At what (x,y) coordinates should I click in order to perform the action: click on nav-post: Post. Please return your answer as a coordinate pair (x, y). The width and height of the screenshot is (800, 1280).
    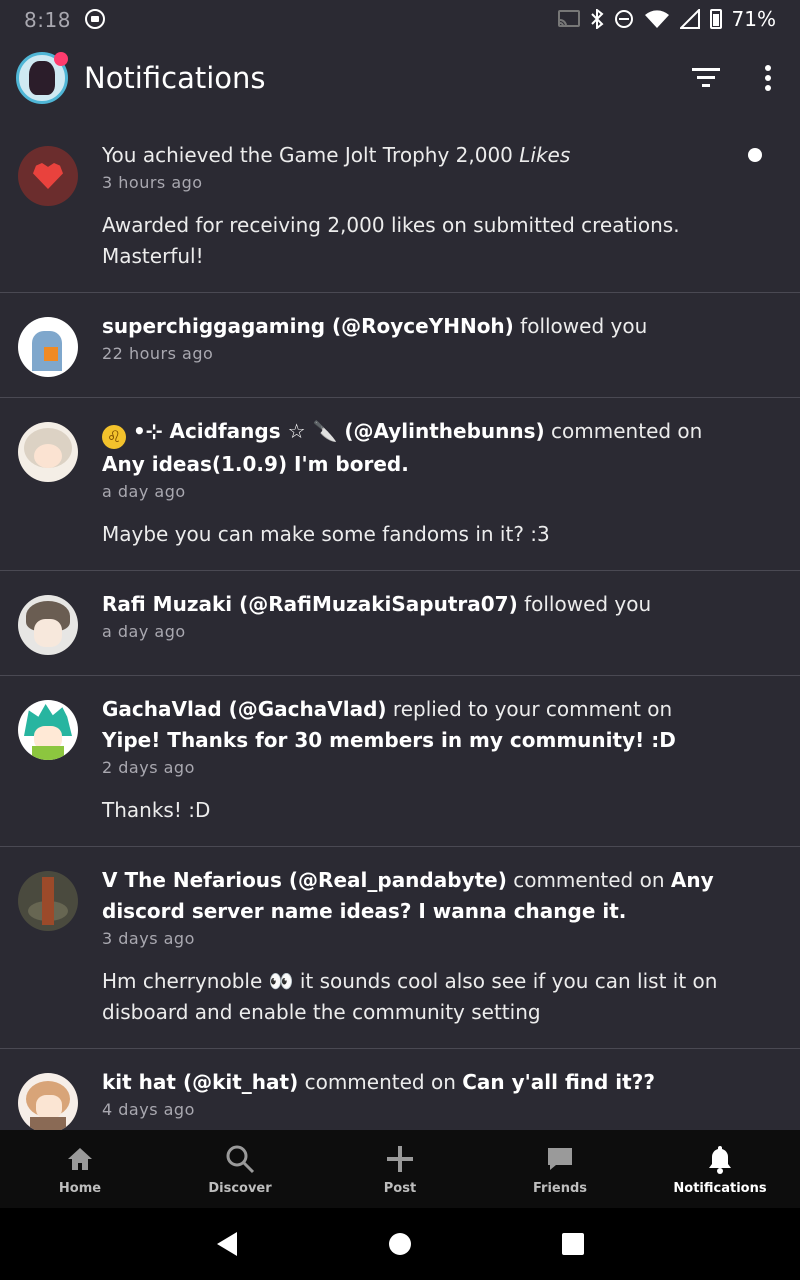
    Looking at the image, I should click on (400, 1169).